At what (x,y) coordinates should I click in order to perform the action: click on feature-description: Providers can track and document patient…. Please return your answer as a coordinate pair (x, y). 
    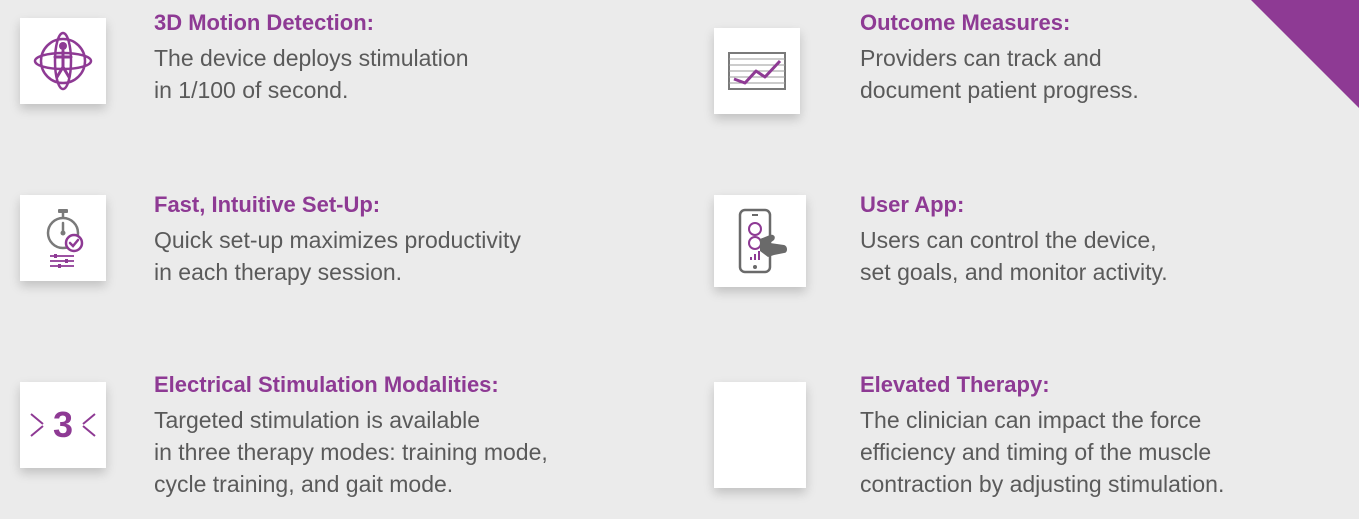
    Looking at the image, I should click on (999, 74).